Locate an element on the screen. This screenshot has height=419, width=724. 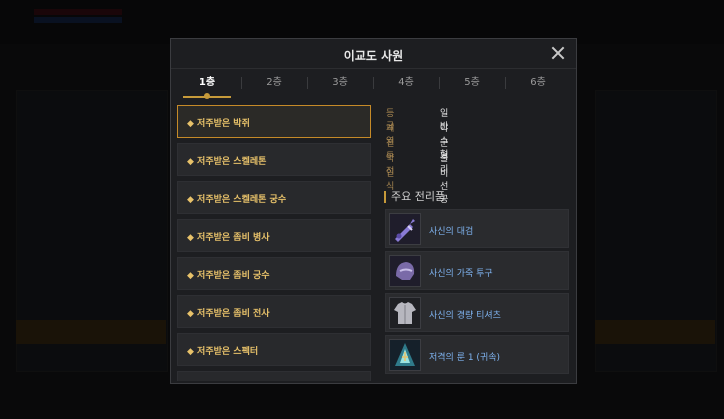
list-item: ◆ 저주받은 좀비 전사 is located at coordinates (274, 311).